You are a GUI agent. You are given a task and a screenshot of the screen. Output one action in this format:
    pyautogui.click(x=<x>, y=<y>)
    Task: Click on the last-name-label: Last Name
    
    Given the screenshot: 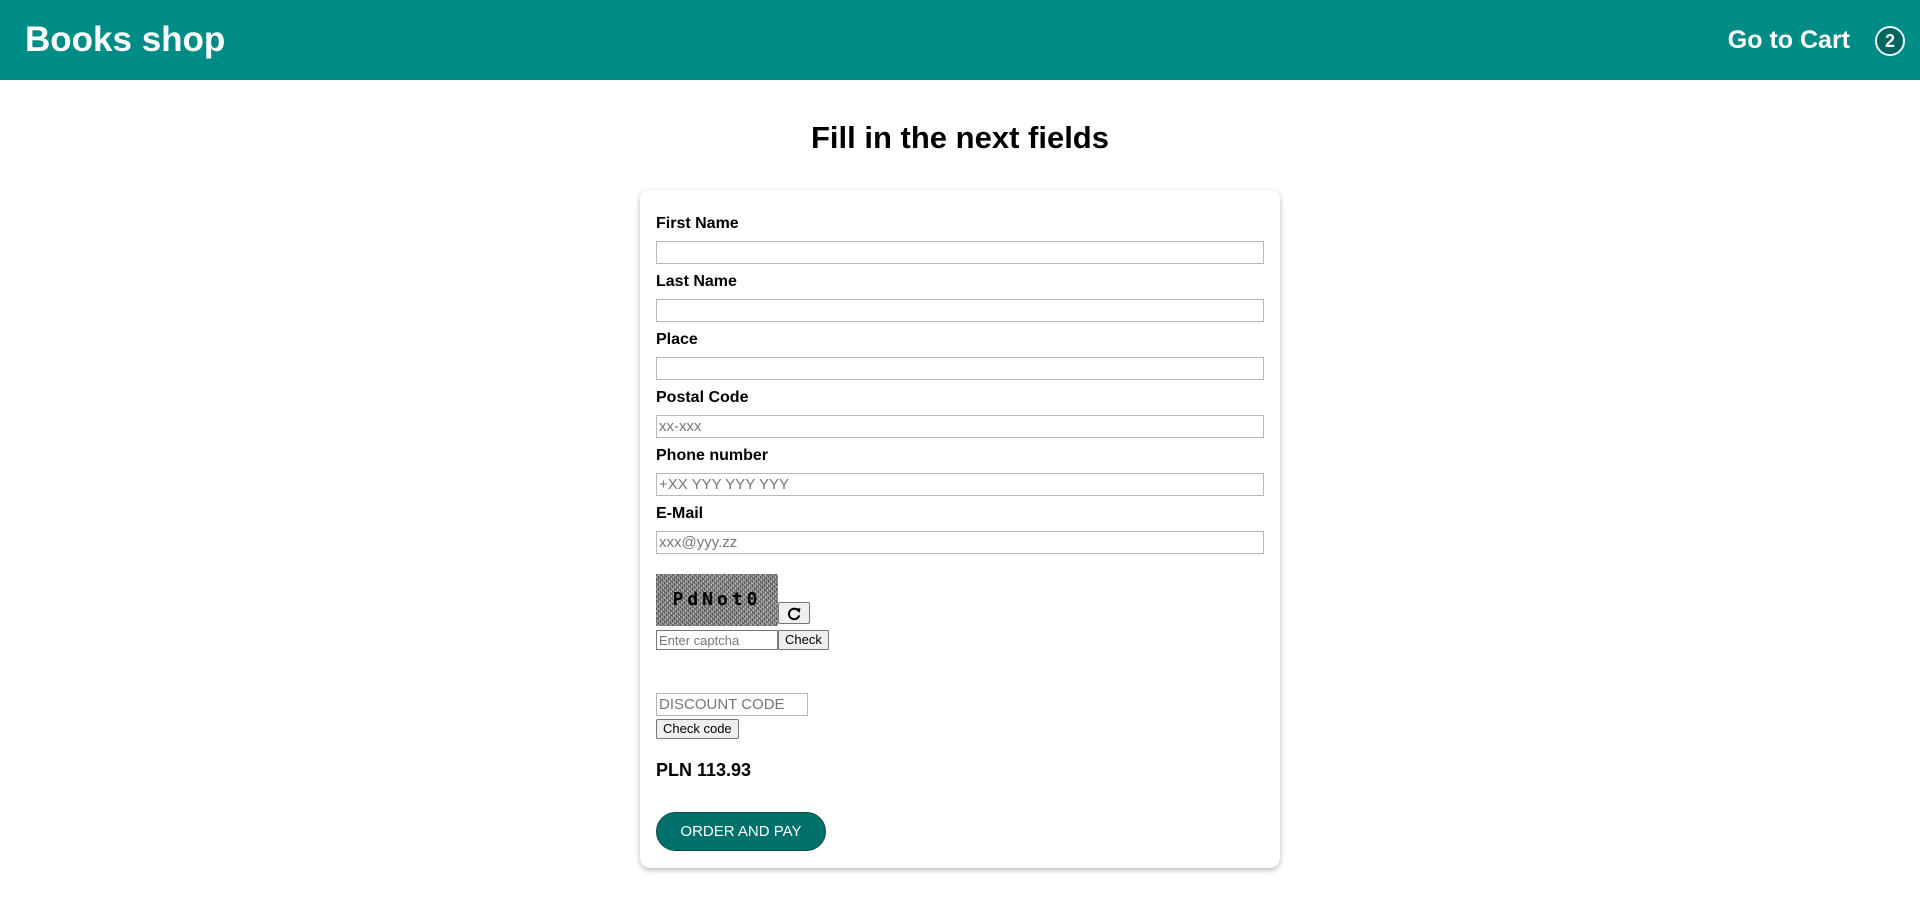 What is the action you would take?
    pyautogui.click(x=696, y=281)
    